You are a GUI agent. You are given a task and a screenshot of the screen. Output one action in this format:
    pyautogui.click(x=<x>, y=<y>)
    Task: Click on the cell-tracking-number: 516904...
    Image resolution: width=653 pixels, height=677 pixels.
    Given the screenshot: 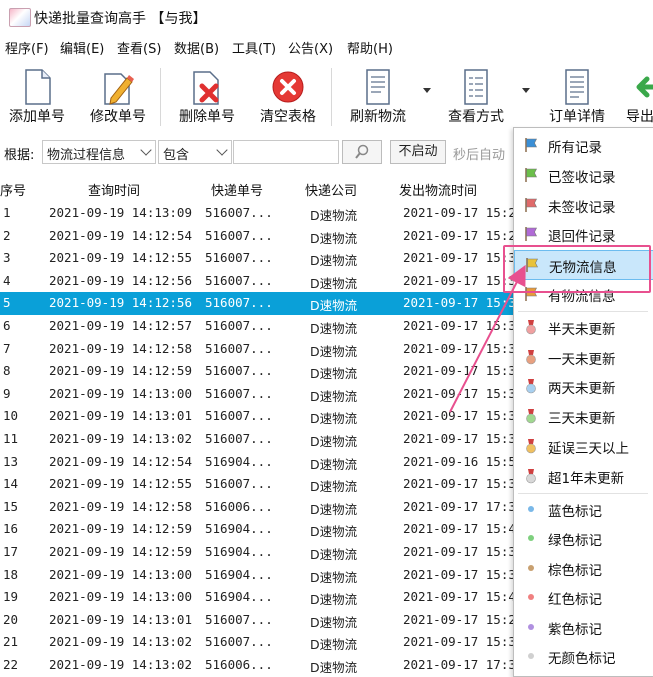 What is the action you would take?
    pyautogui.click(x=239, y=461)
    